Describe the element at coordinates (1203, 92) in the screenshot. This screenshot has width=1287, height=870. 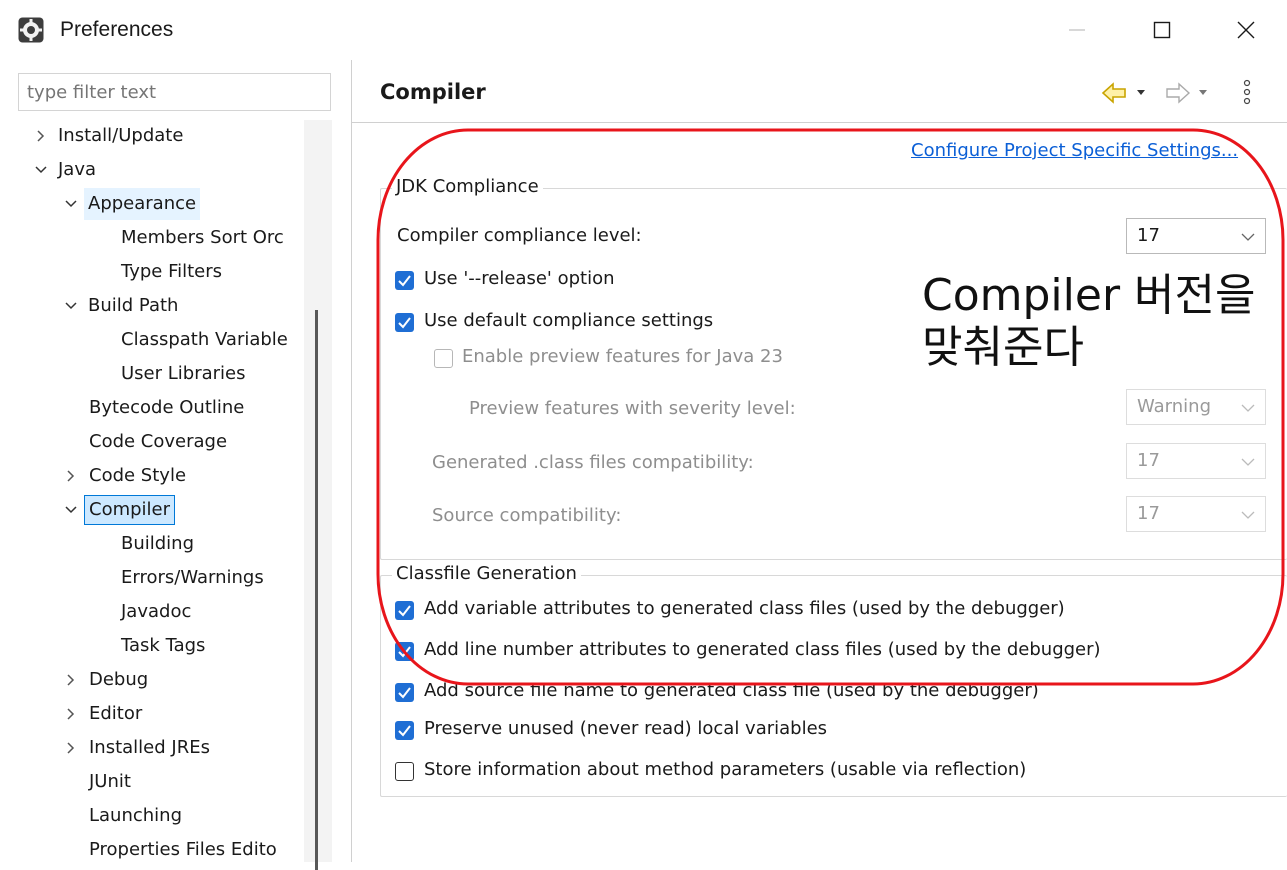
I see `forward-dropdown-icon` at that location.